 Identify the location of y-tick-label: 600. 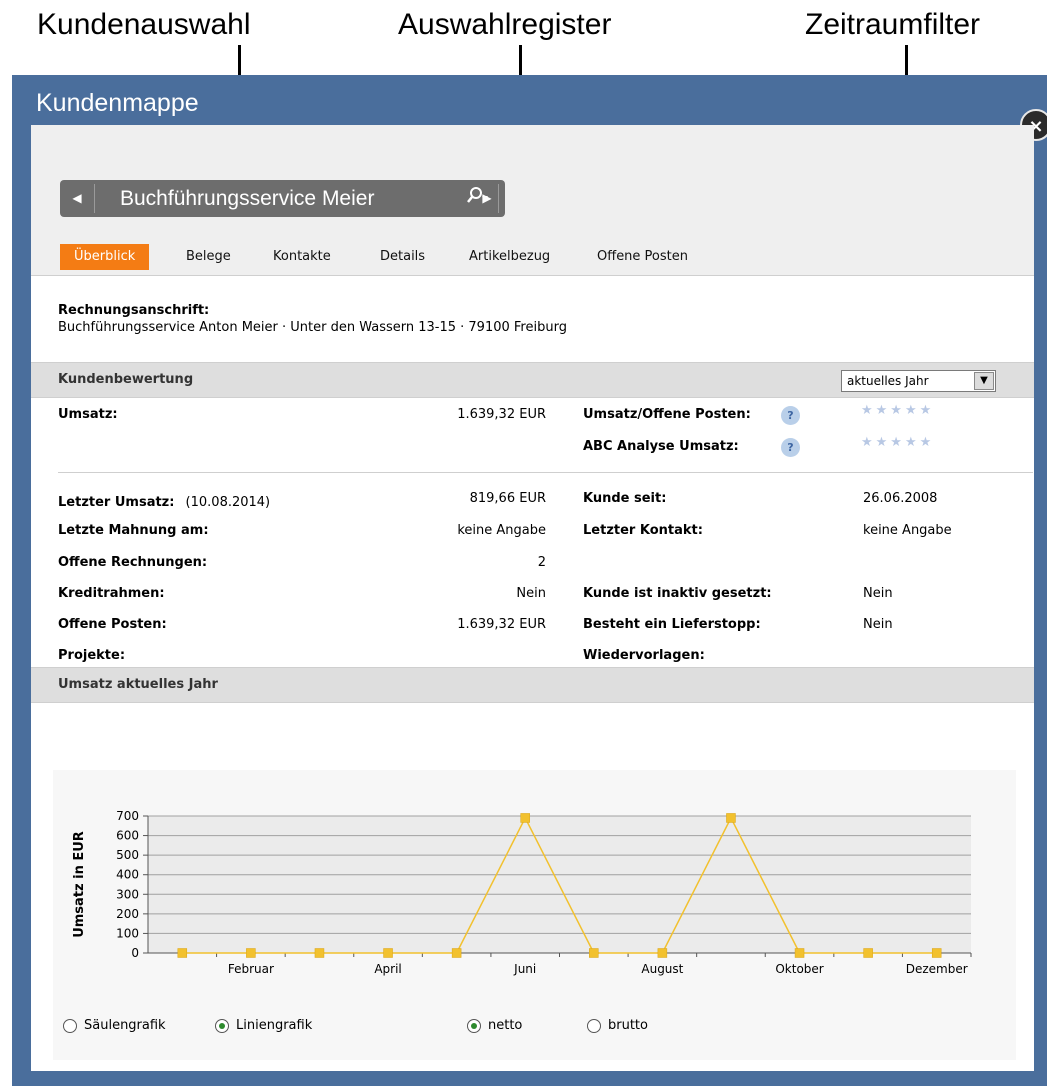
(127, 836).